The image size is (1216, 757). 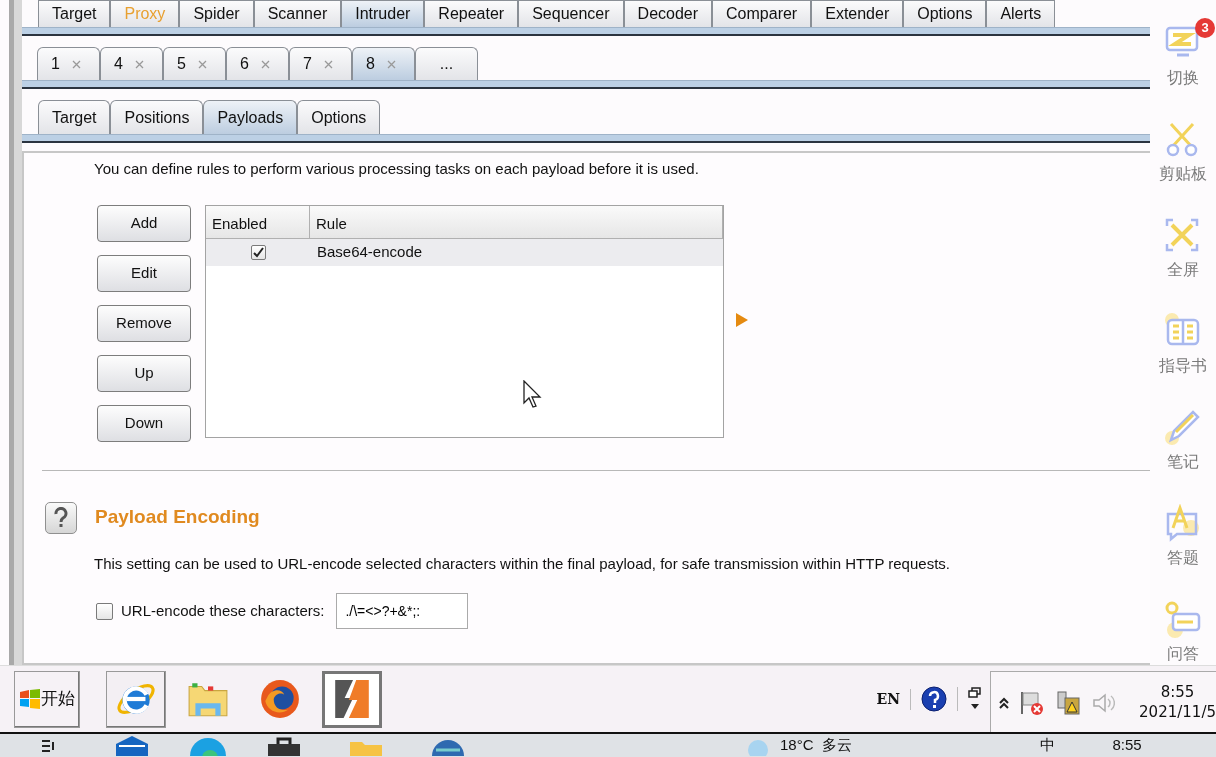 What do you see at coordinates (320, 63) in the screenshot?
I see `tab: 7` at bounding box center [320, 63].